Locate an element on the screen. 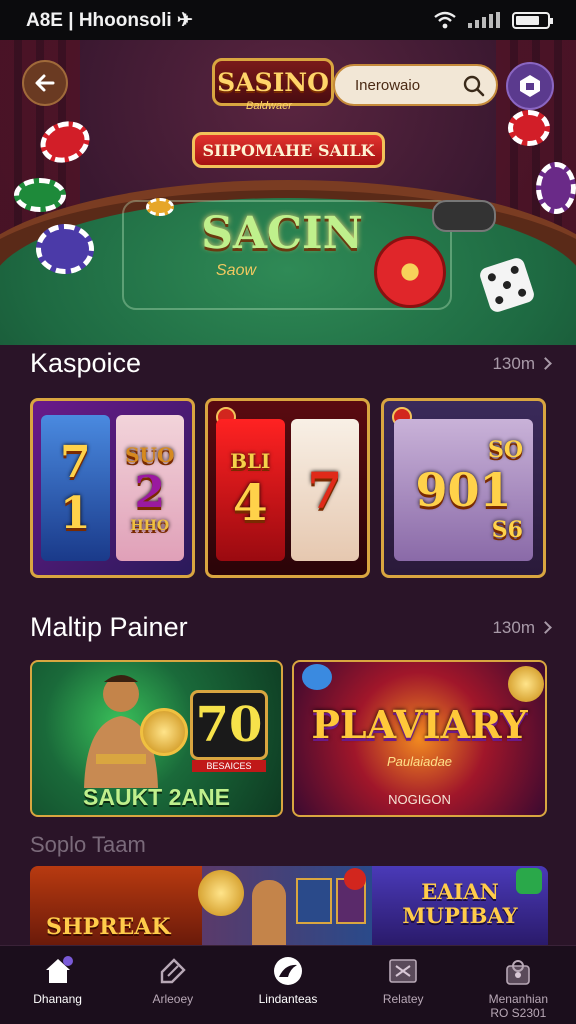  status-text: A8E | Hhoonsoli ✈ is located at coordinates (109, 20).